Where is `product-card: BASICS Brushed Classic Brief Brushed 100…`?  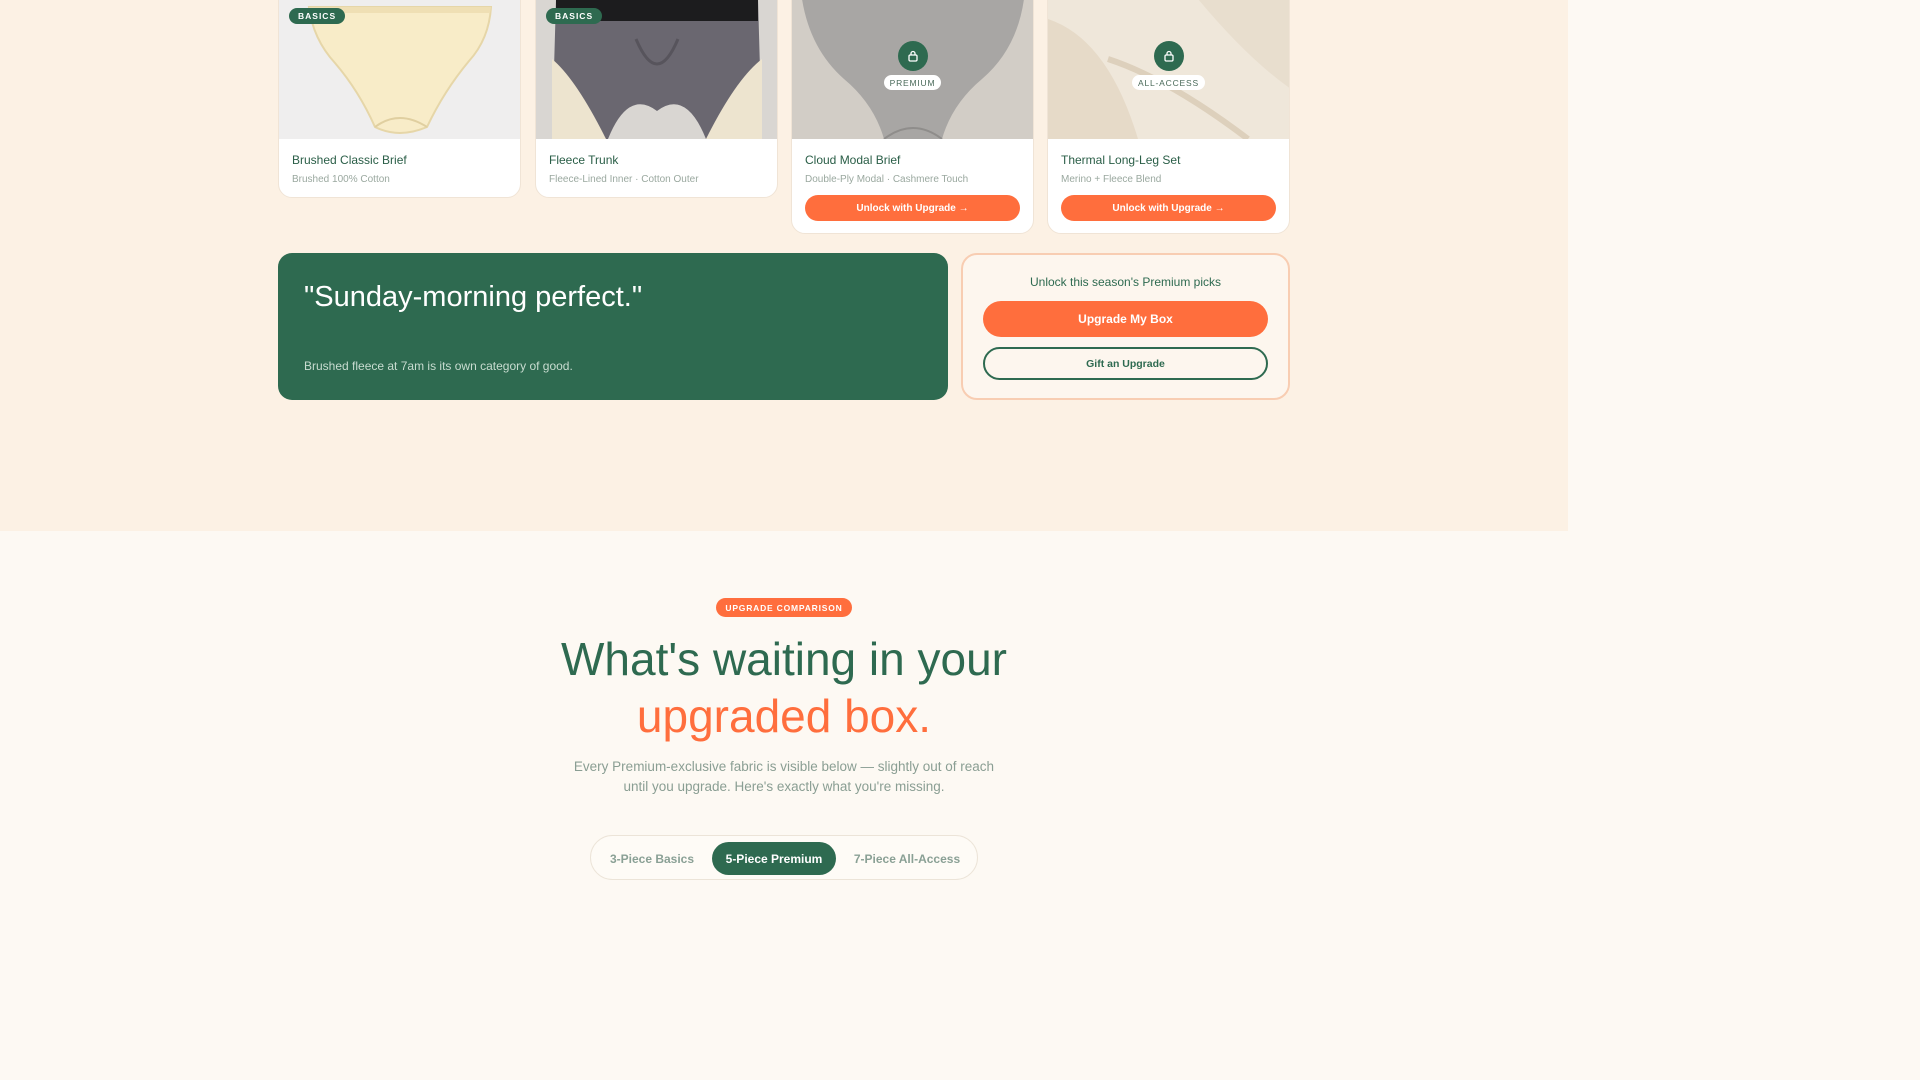
product-card: BASICS Brushed Classic Brief Brushed 100… is located at coordinates (399, 99).